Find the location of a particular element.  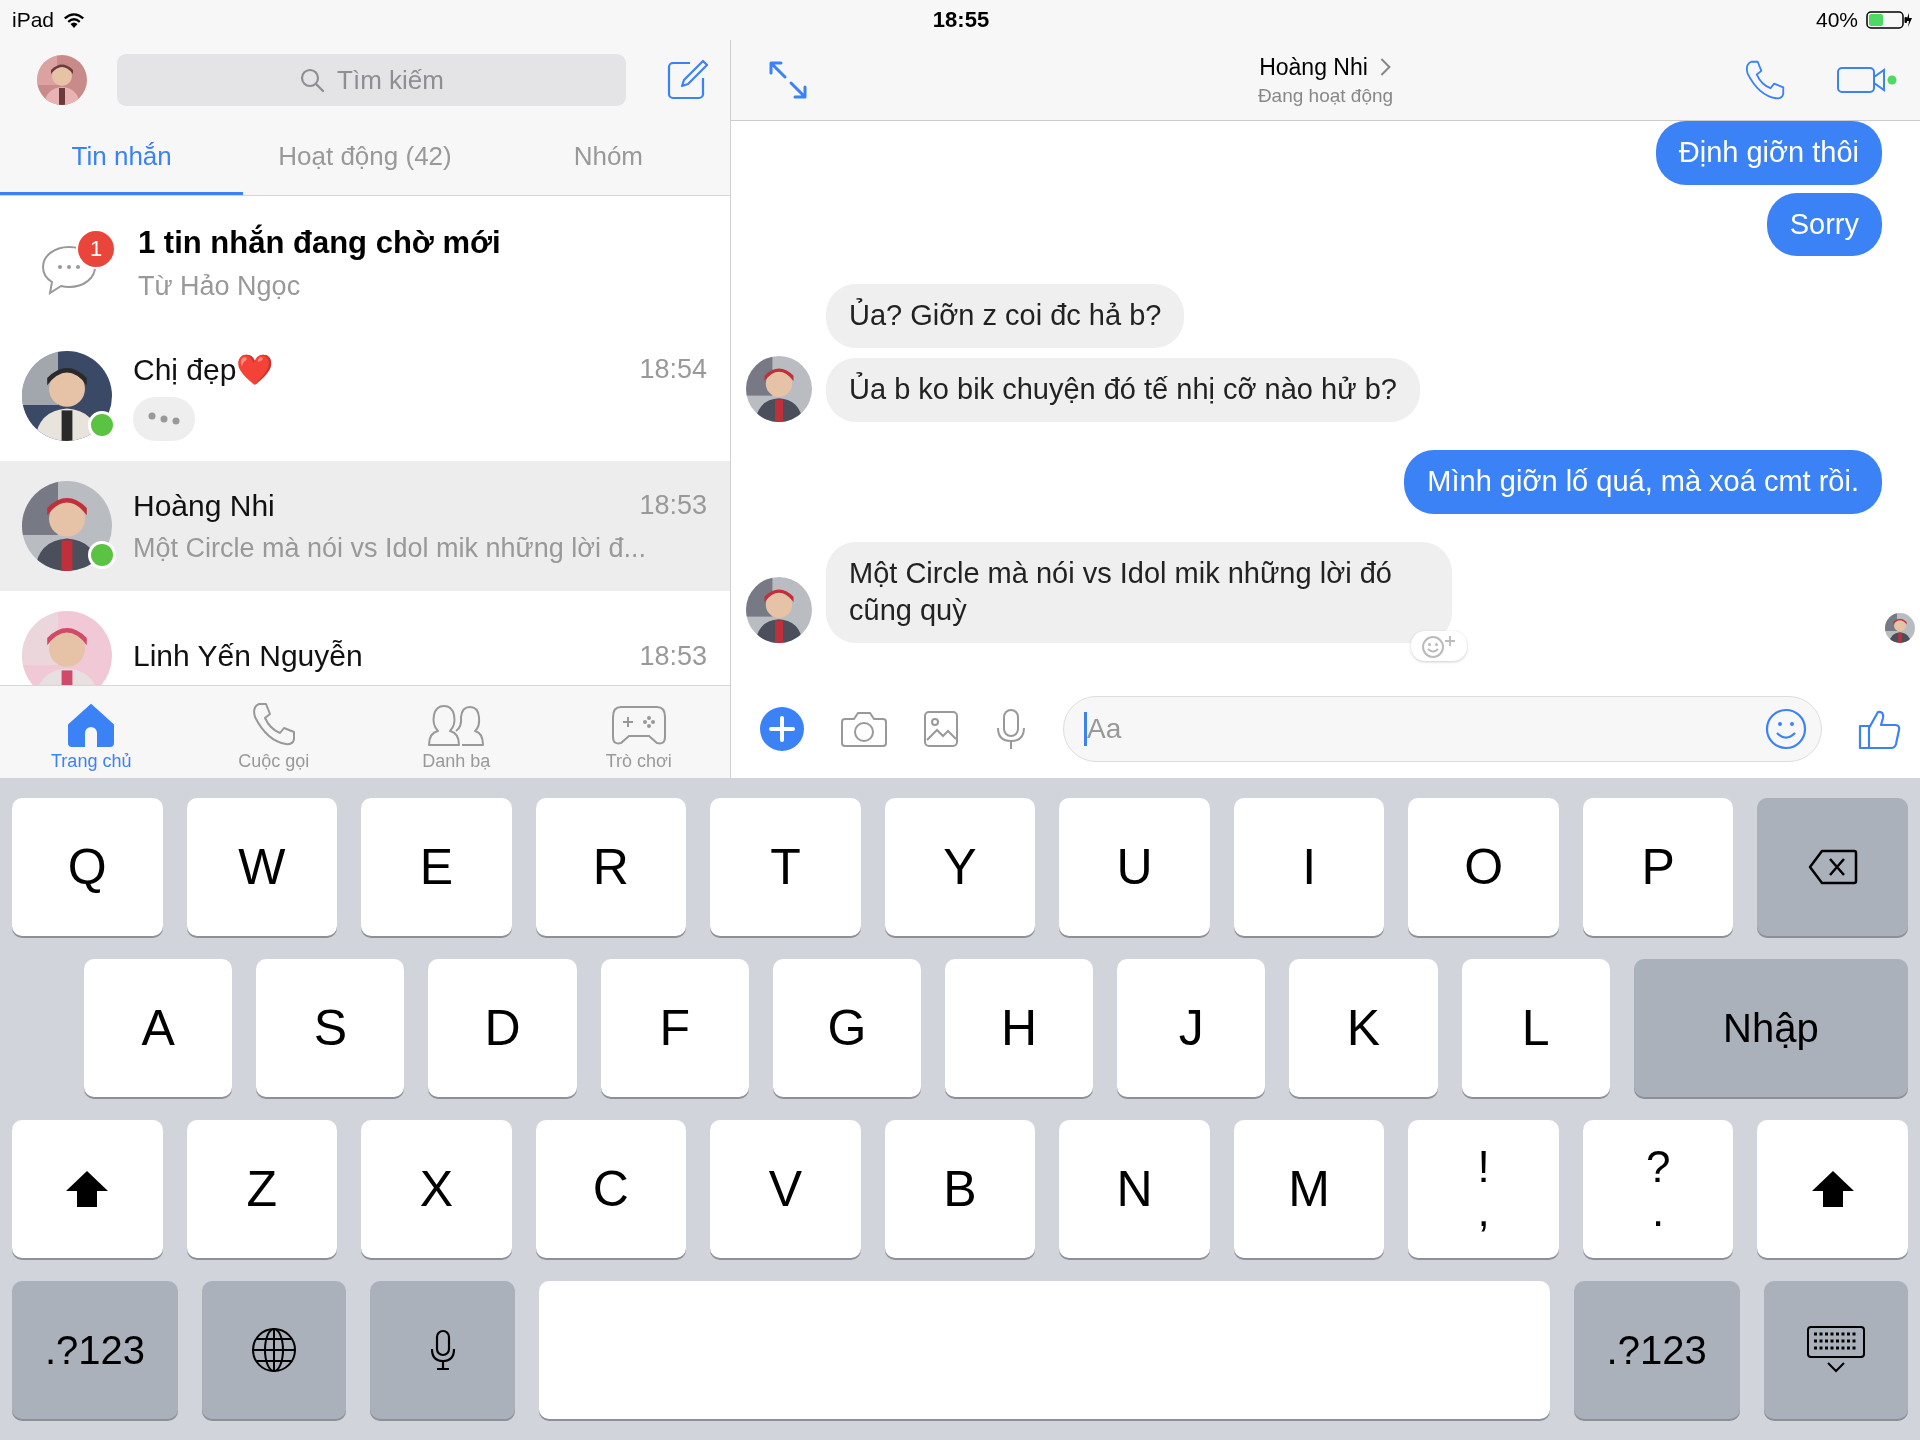

key: X is located at coordinates (436, 1189).